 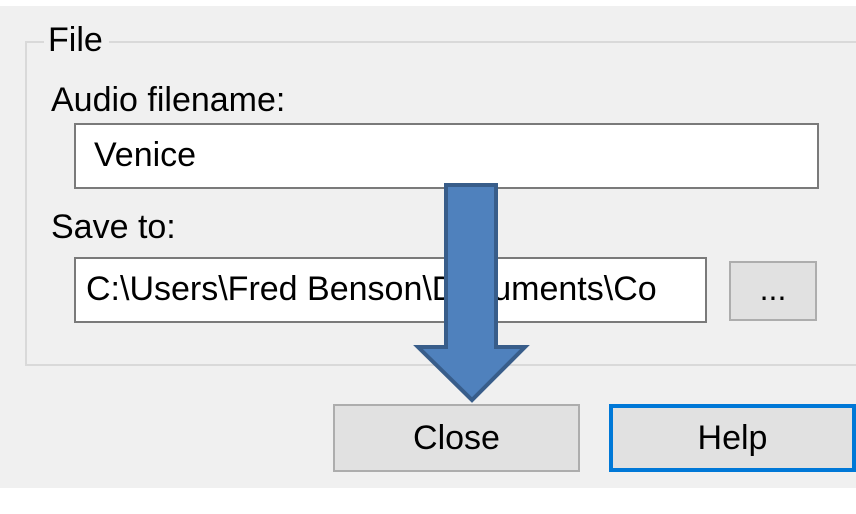 What do you see at coordinates (390, 290) in the screenshot?
I see `save-to-path-input: C:\Users\Fred Benson\Documents\Co` at bounding box center [390, 290].